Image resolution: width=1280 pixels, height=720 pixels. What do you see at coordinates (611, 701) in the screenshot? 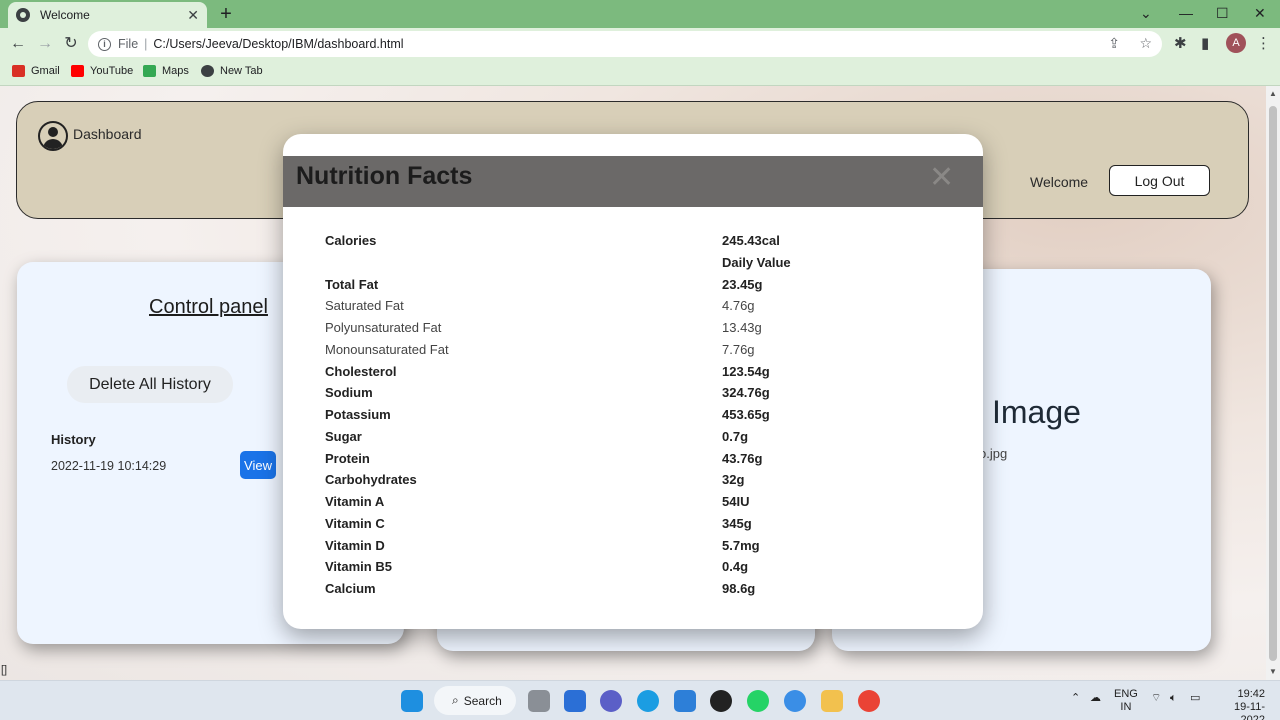
I see `chat-icon` at bounding box center [611, 701].